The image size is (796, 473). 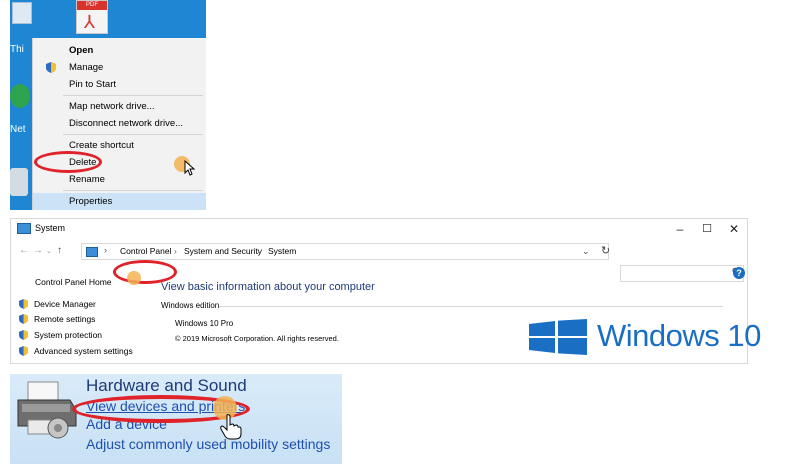 What do you see at coordinates (65, 319) in the screenshot?
I see `link-label: Remote settings` at bounding box center [65, 319].